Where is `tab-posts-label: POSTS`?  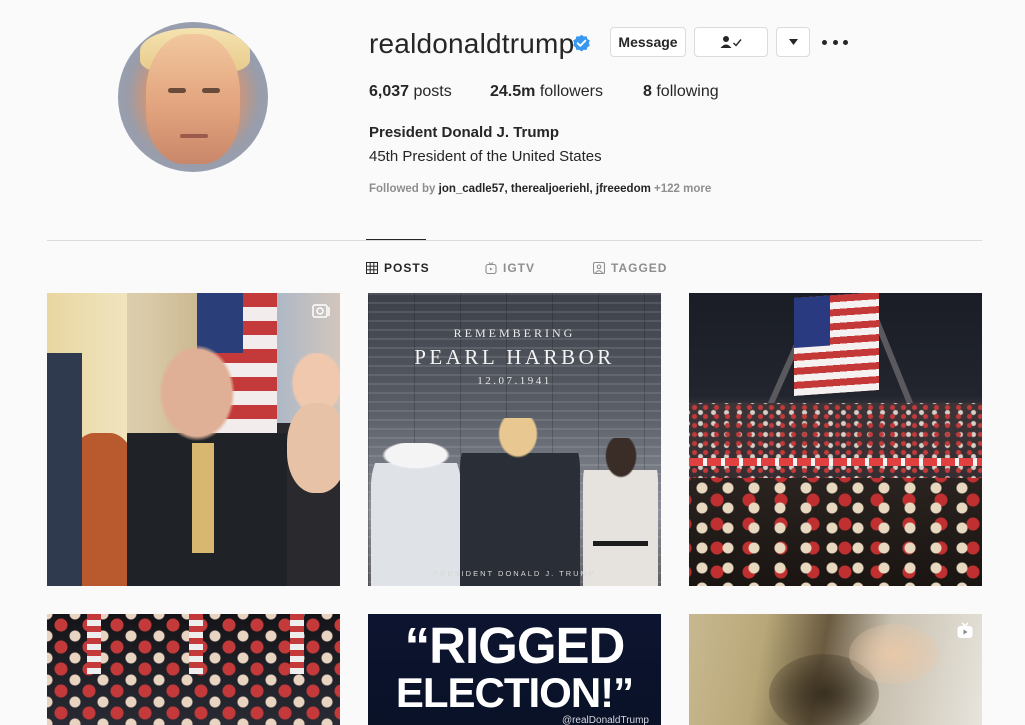
tab-posts-label: POSTS is located at coordinates (407, 268).